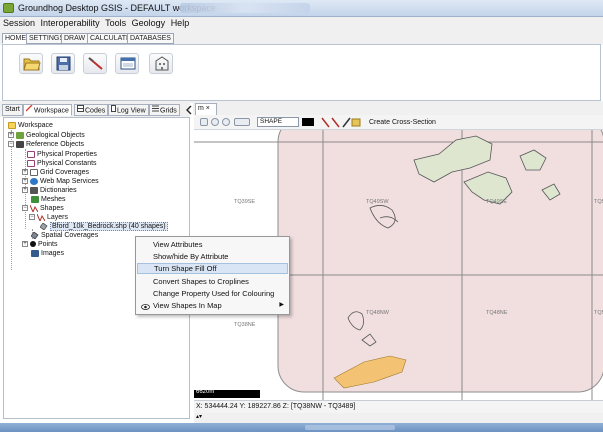 The height and width of the screenshot is (432, 603). What do you see at coordinates (33, 244) in the screenshot?
I see `points-icon` at bounding box center [33, 244].